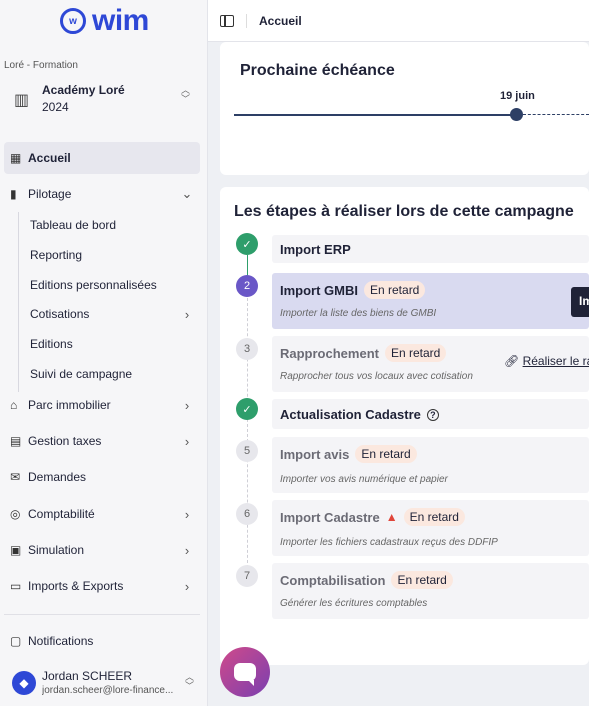  I want to click on step-title-text: Import ERP, so click(315, 249).